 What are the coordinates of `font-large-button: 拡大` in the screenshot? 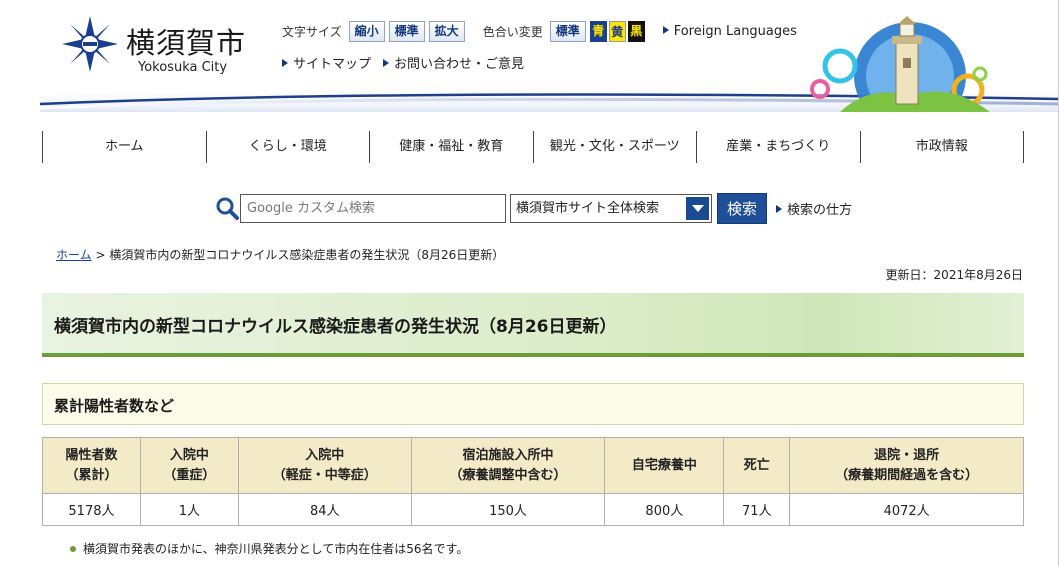 It's located at (446, 31).